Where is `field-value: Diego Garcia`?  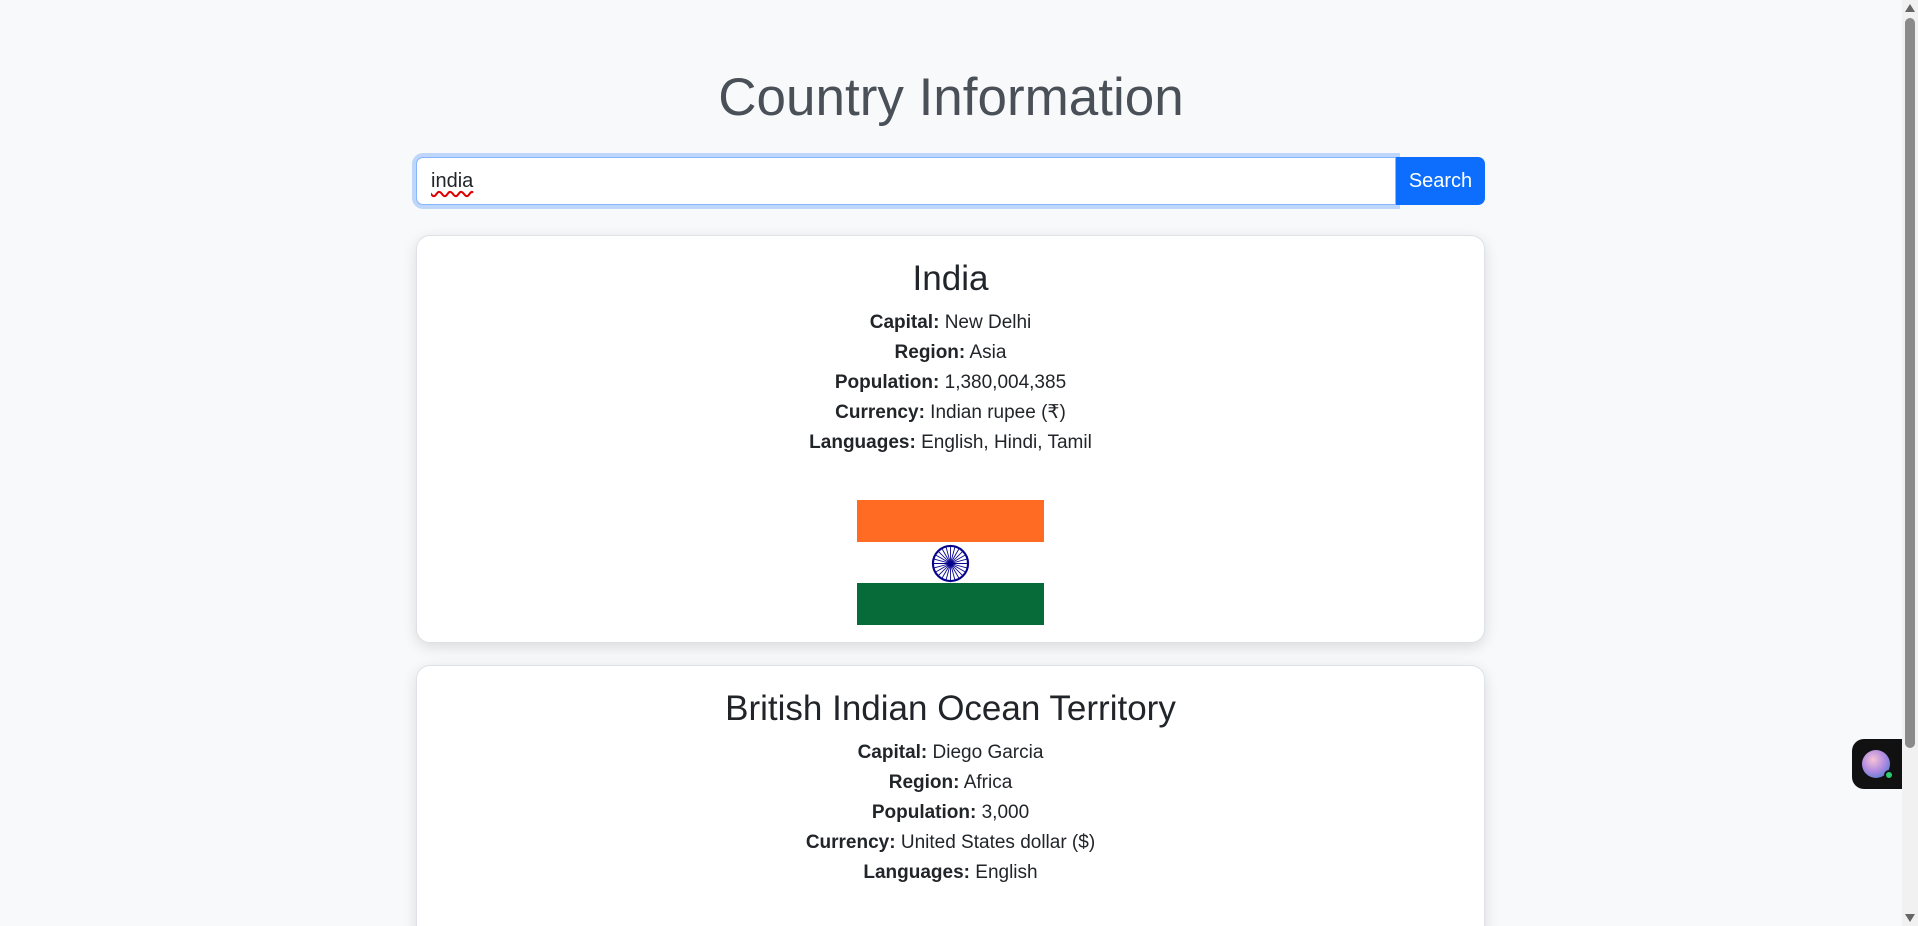 field-value: Diego Garcia is located at coordinates (988, 752).